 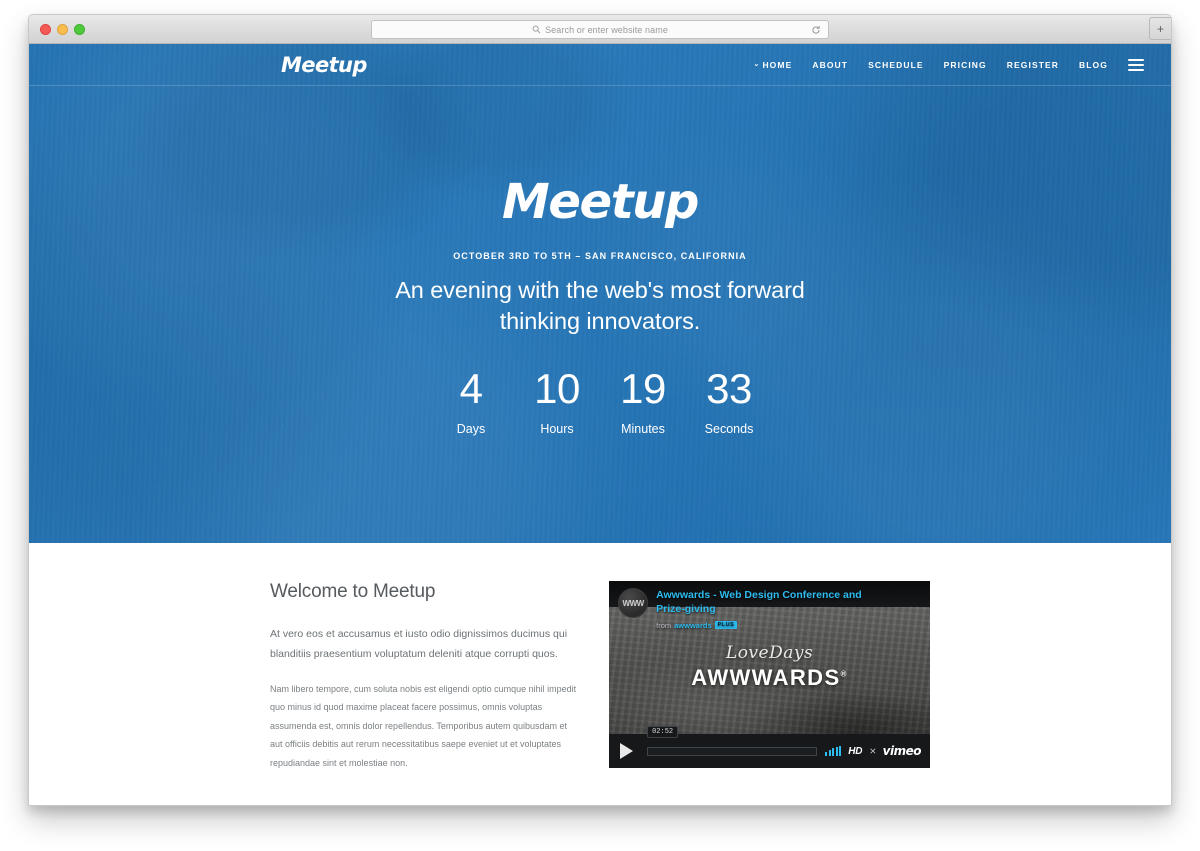 I want to click on page-title: Welcome to Meetup, so click(x=353, y=591).